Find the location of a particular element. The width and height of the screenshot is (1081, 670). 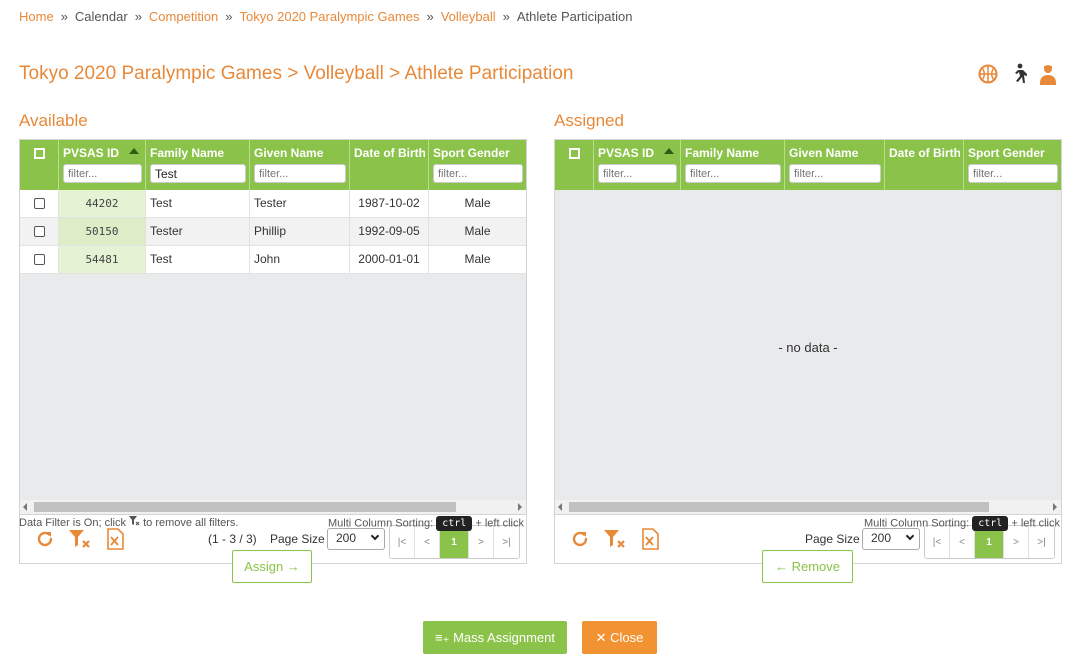

cell-pvsas-id: 44202 is located at coordinates (102, 203).